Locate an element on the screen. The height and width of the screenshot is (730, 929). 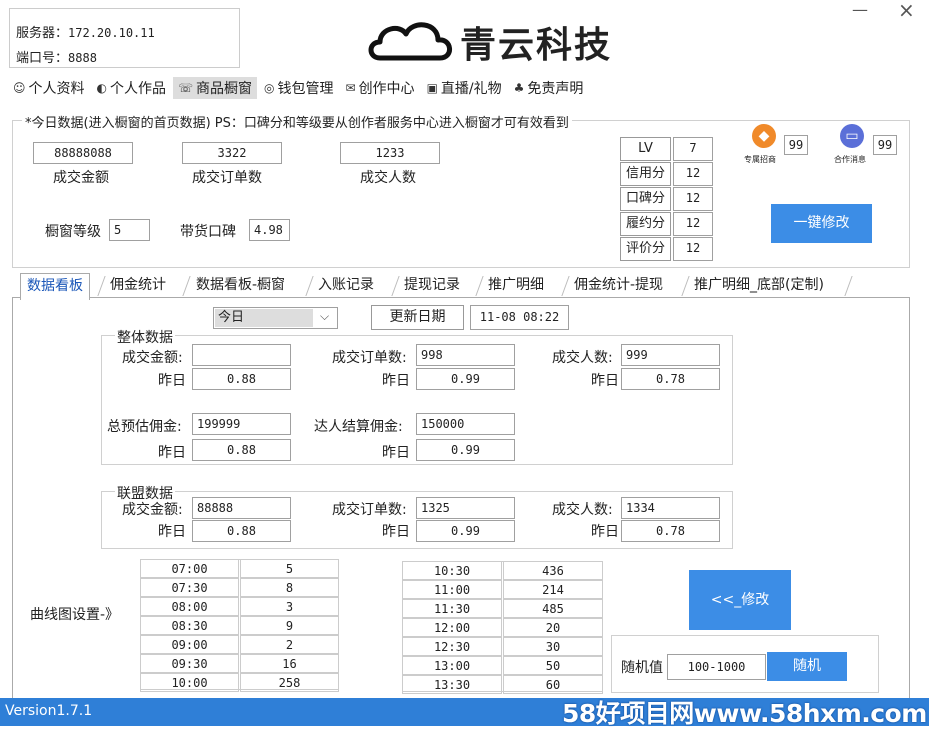
score-value: 7 is located at coordinates (693, 149).